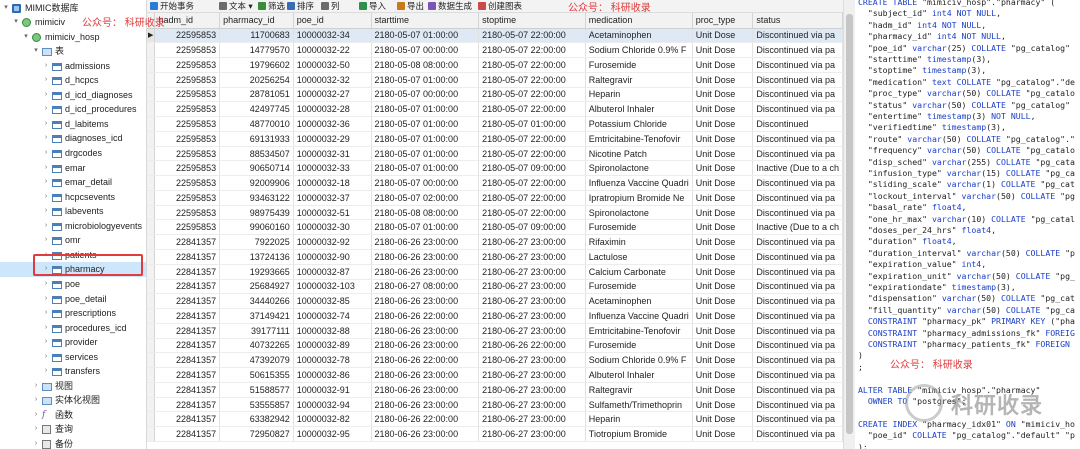  What do you see at coordinates (73, 357) in the screenshot?
I see `tree-item-services: › services` at bounding box center [73, 357].